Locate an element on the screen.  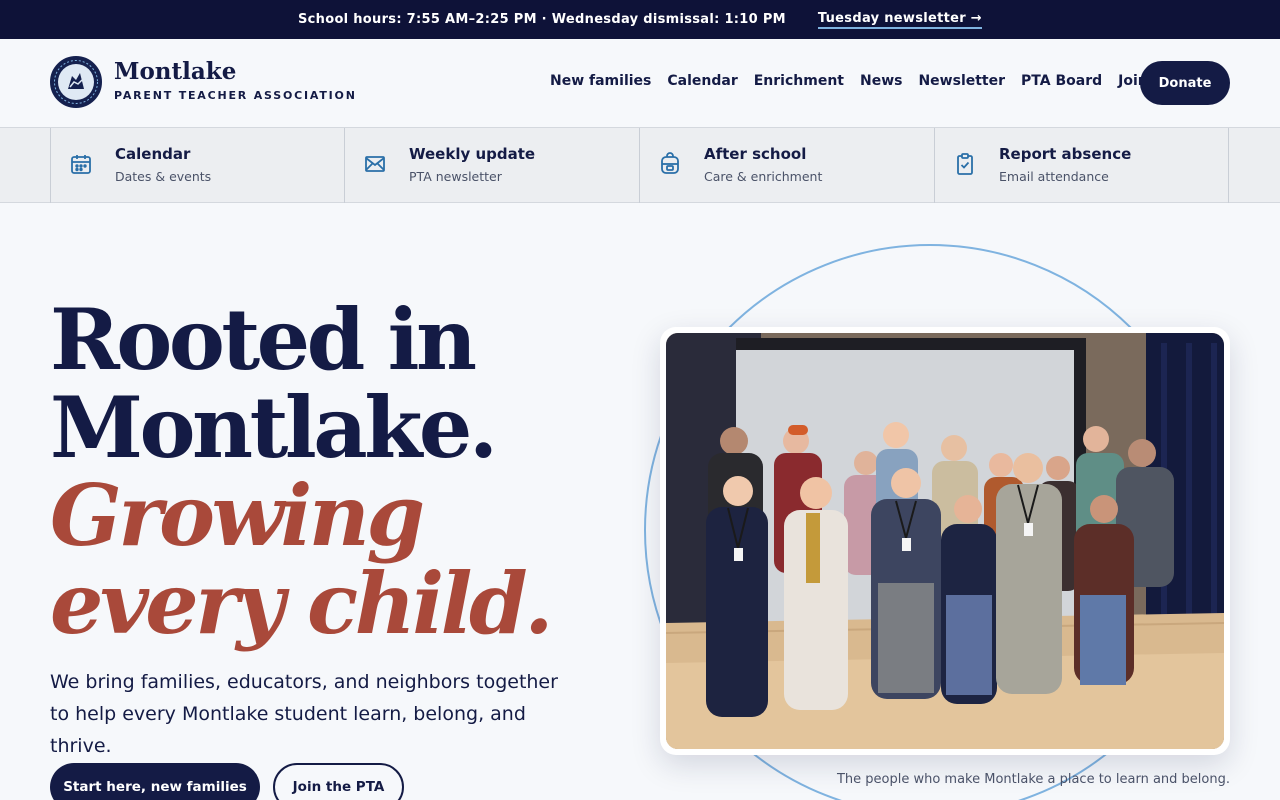
brand-subtitle: PARENT TEACHER ASSOCIATION is located at coordinates (235, 95).